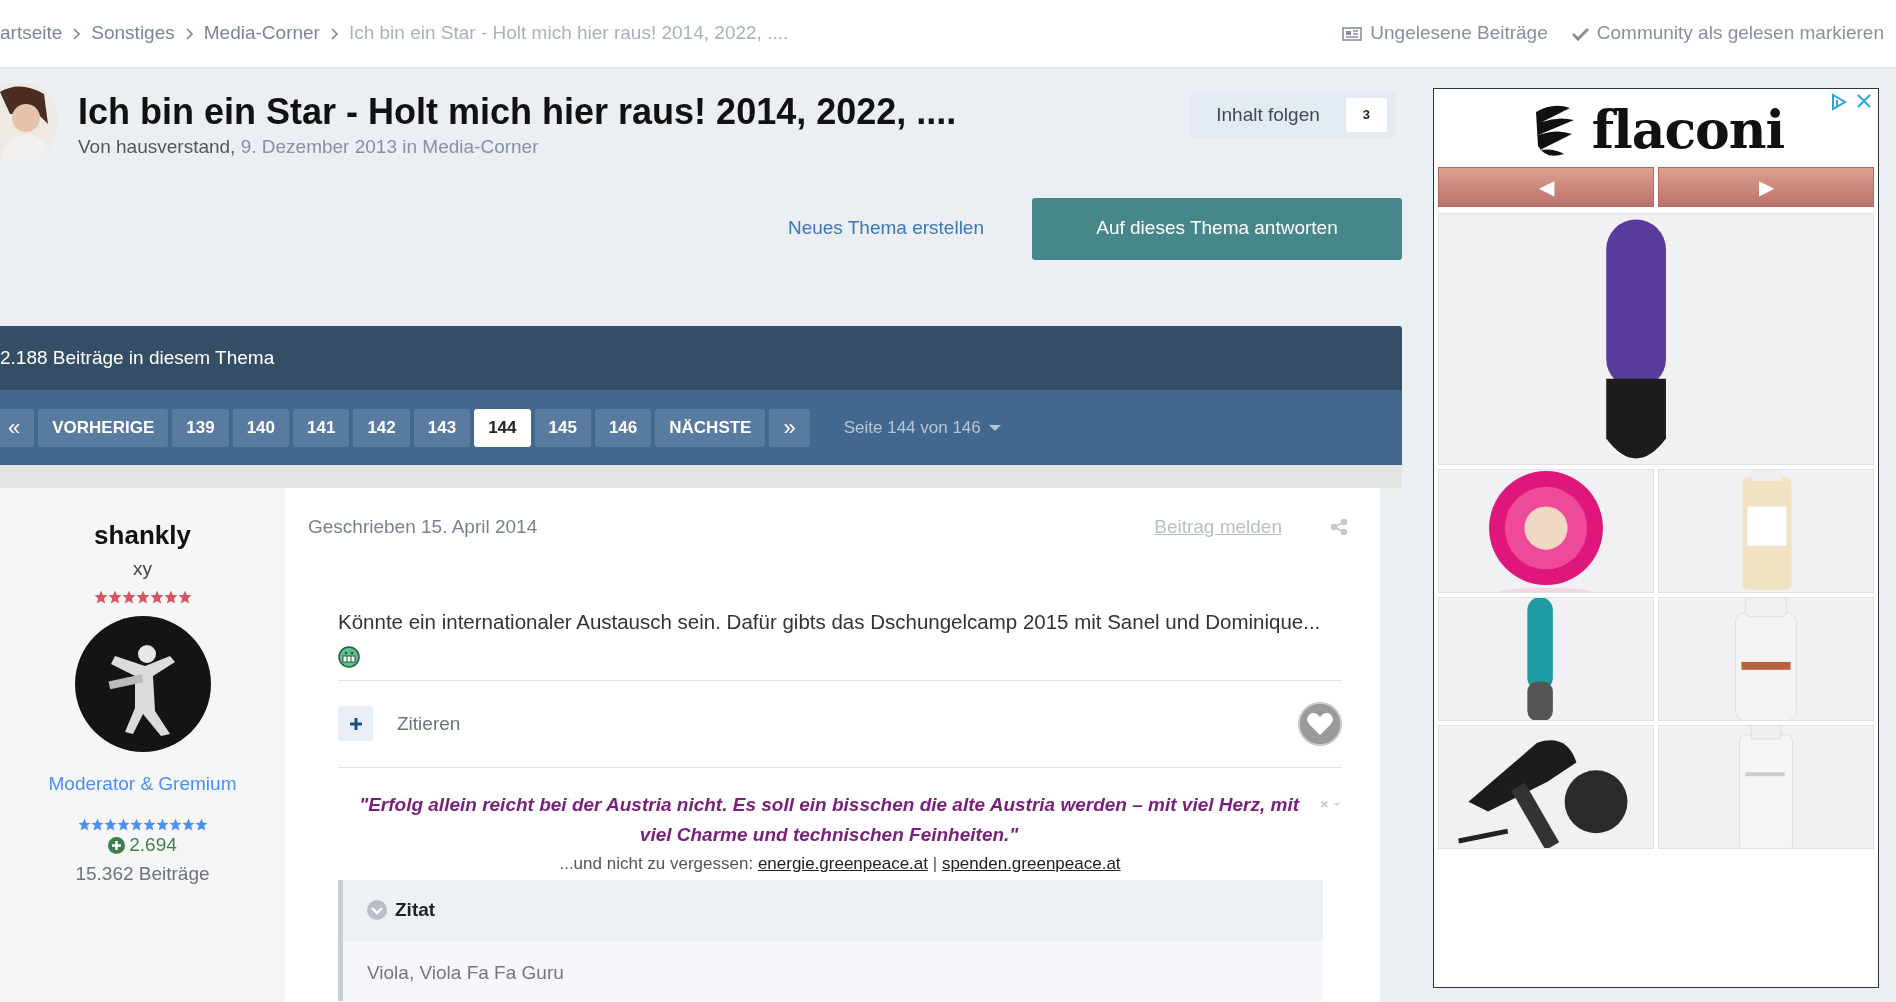 Image resolution: width=1896 pixels, height=1002 pixels. What do you see at coordinates (562, 427) in the screenshot?
I see `page-button: 145` at bounding box center [562, 427].